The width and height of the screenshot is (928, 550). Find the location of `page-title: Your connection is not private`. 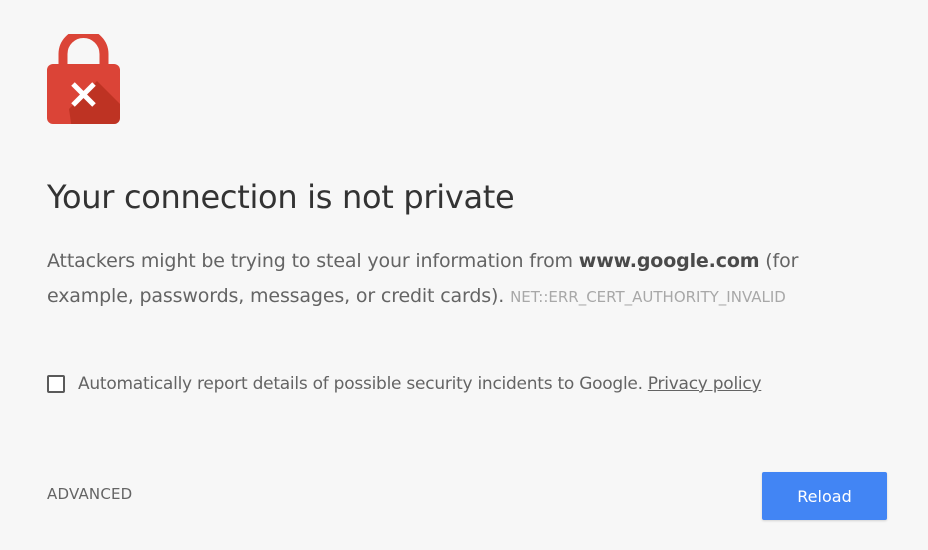

page-title: Your connection is not private is located at coordinates (281, 197).